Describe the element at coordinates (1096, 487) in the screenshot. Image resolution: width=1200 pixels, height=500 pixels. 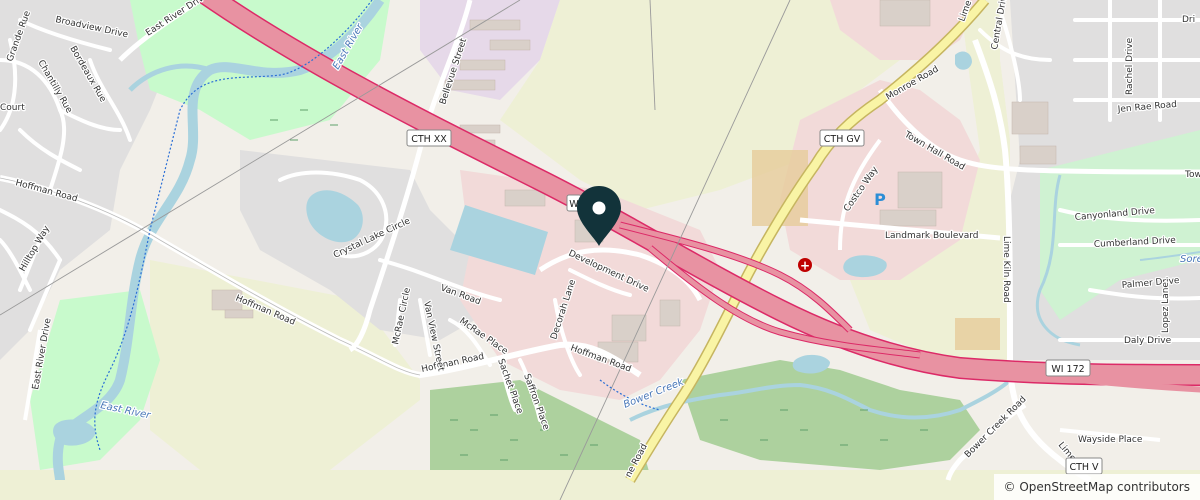
I see `map-attribution: © OpenStreetMap contributors` at that location.